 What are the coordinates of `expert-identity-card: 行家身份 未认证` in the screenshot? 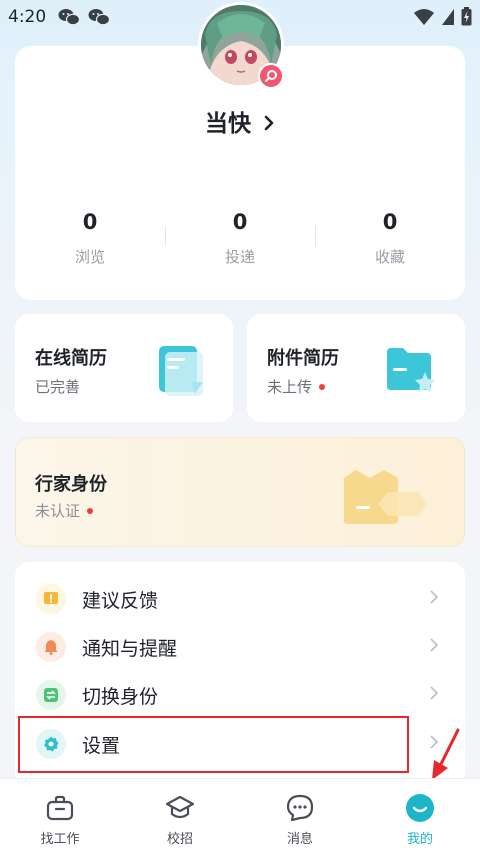 It's located at (240, 492).